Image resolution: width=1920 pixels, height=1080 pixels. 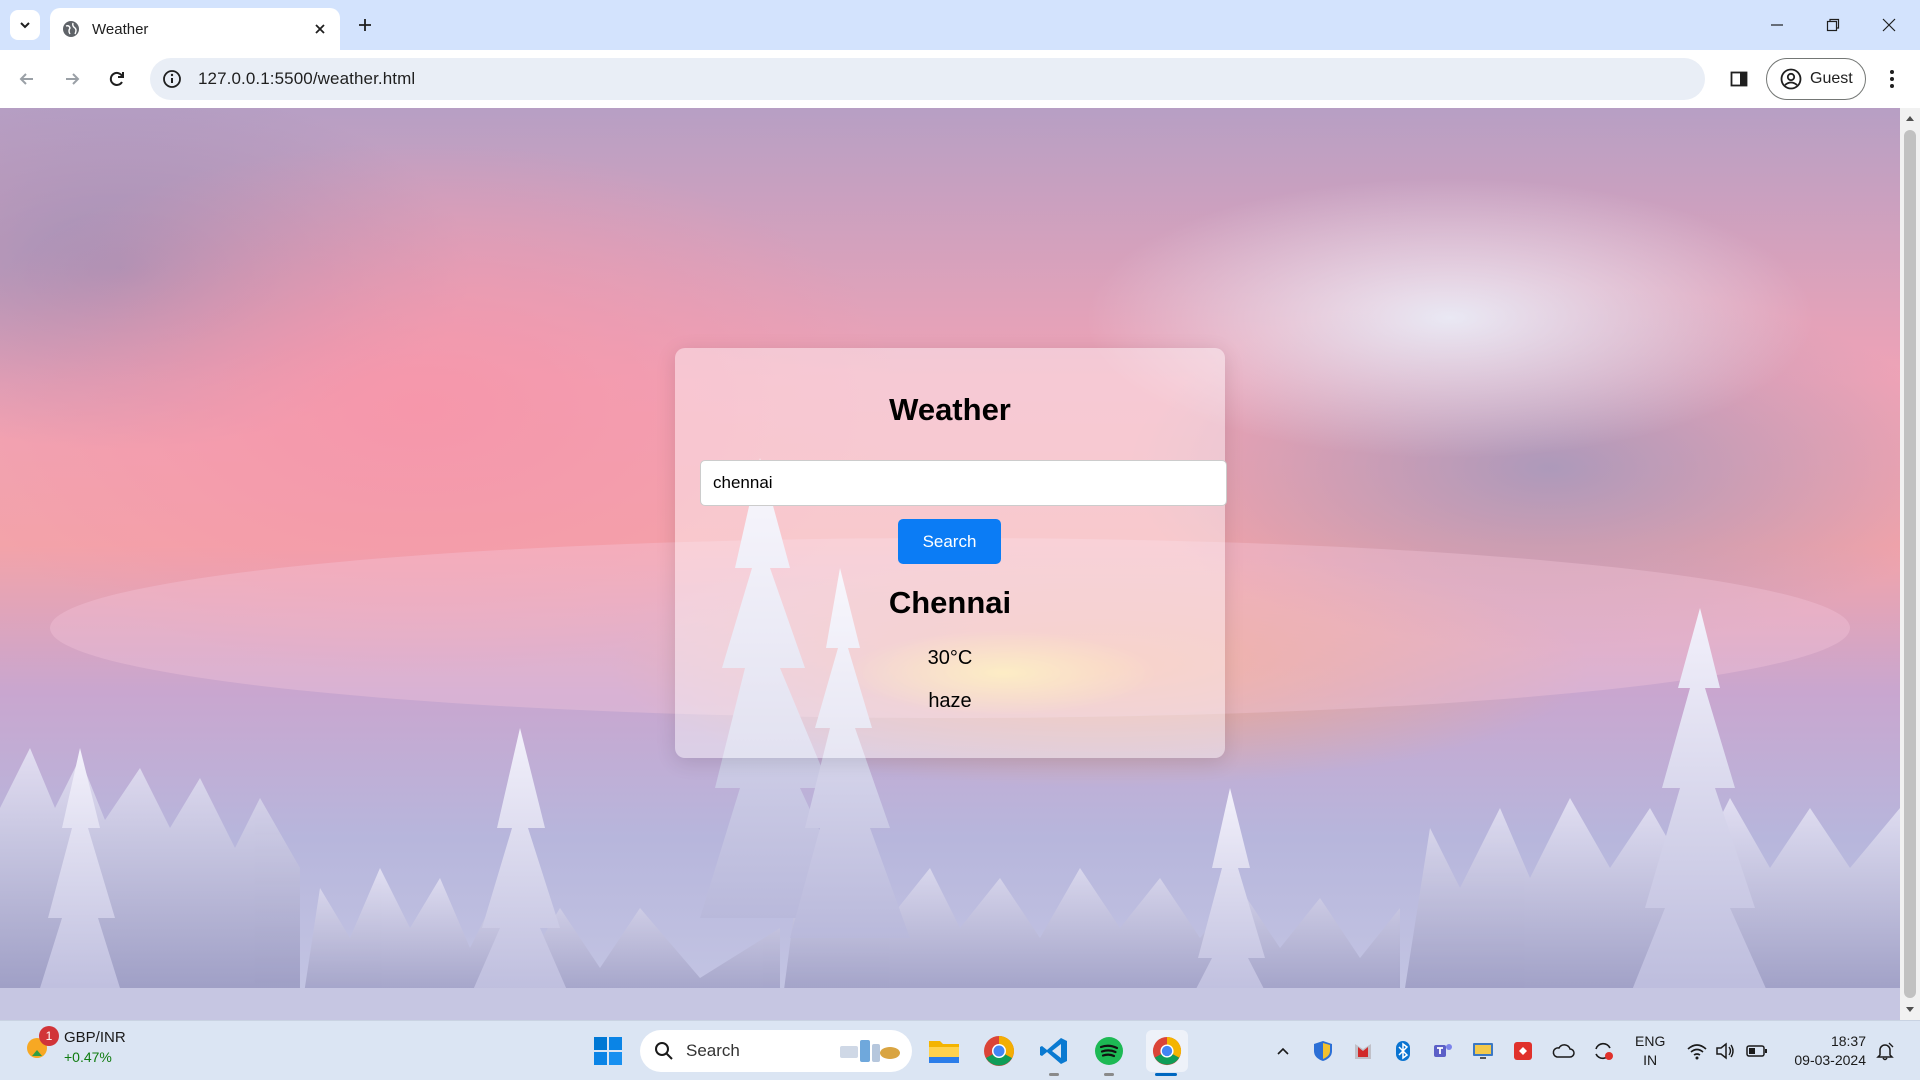 I want to click on app-tray-button, so click(x=1523, y=1051).